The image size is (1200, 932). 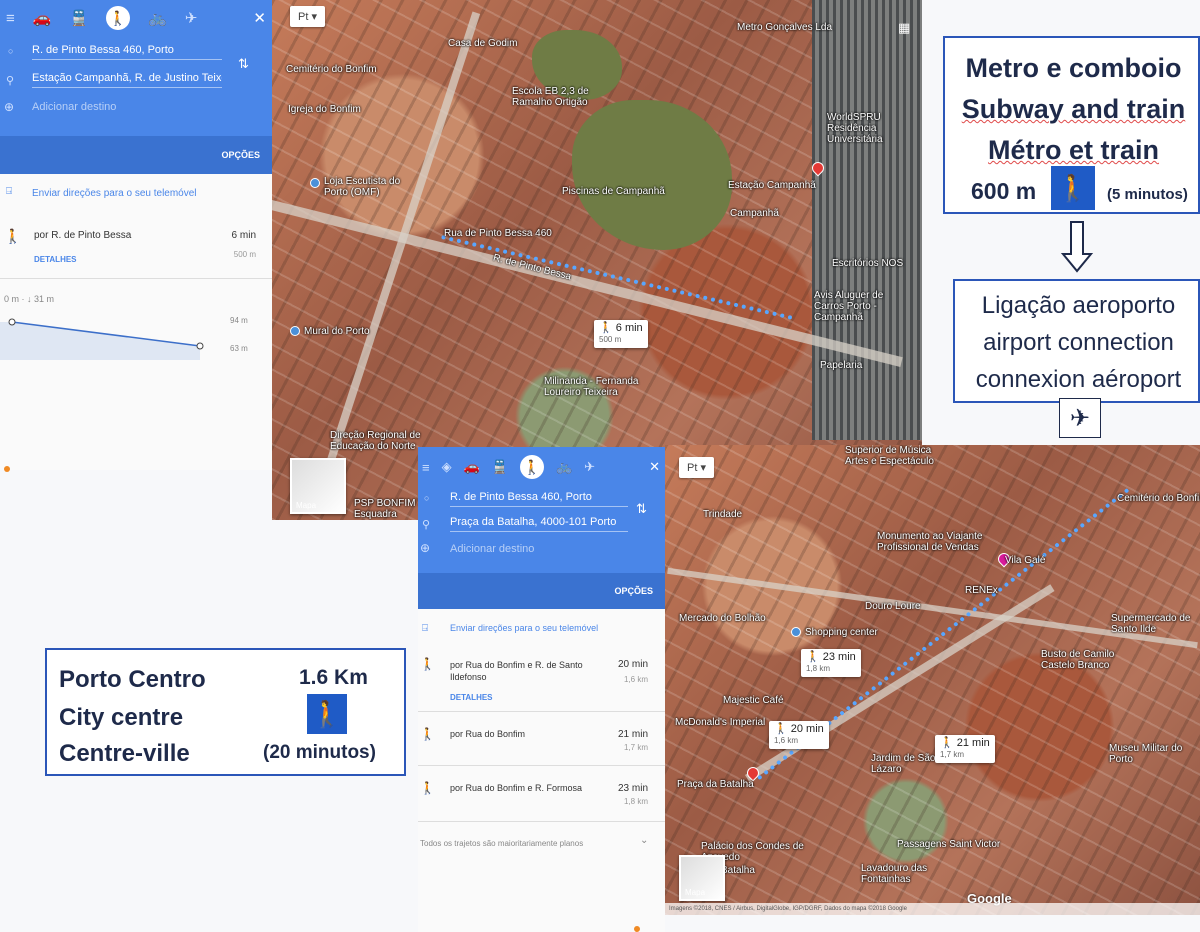 I want to click on destination-input: Praça da Batalha, 4000-101 Porto, so click(x=539, y=524).